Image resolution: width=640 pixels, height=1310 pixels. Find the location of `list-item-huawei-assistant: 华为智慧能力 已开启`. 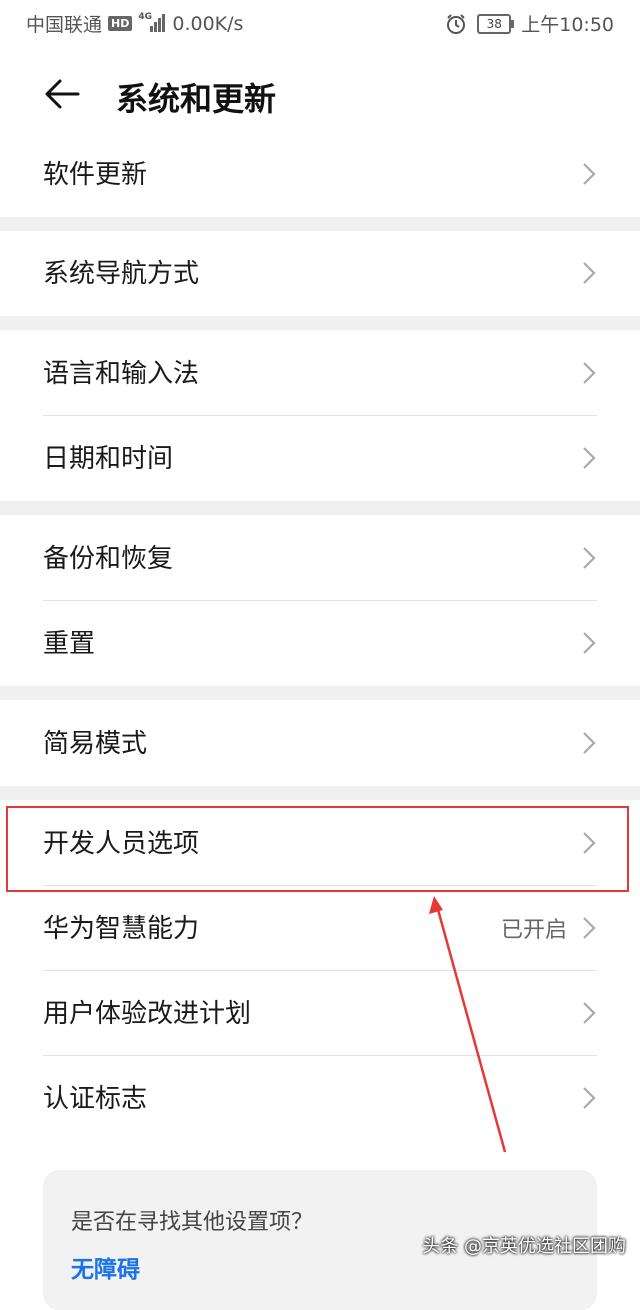

list-item-huawei-assistant: 华为智慧能力 已开启 is located at coordinates (320, 928).